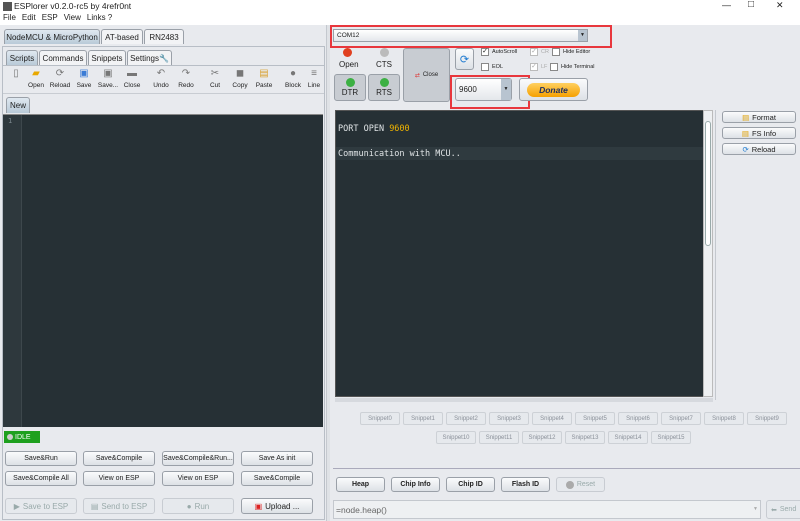 Image resolution: width=800 pixels, height=521 pixels. I want to click on send-button: ⬅ Send, so click(783, 509).